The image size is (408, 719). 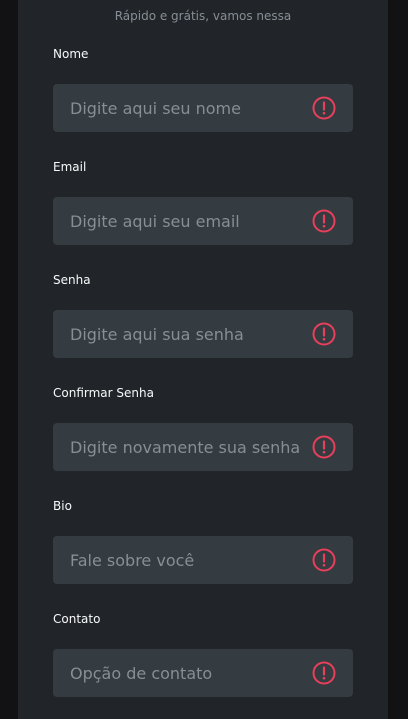 I want to click on password-field-wrapper, so click(x=203, y=334).